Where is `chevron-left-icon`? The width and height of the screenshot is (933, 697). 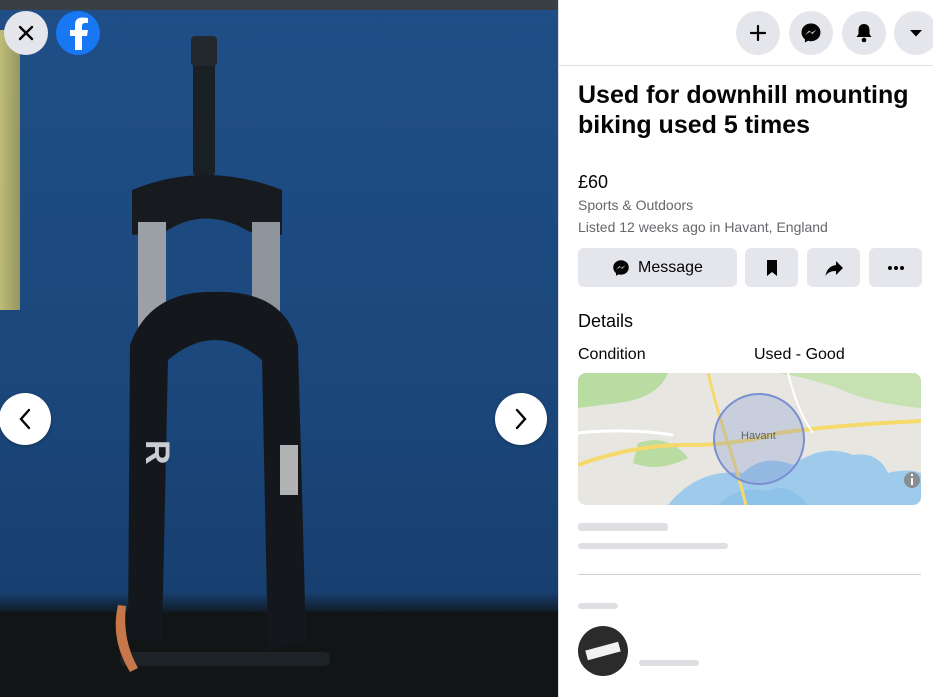 chevron-left-icon is located at coordinates (25, 419).